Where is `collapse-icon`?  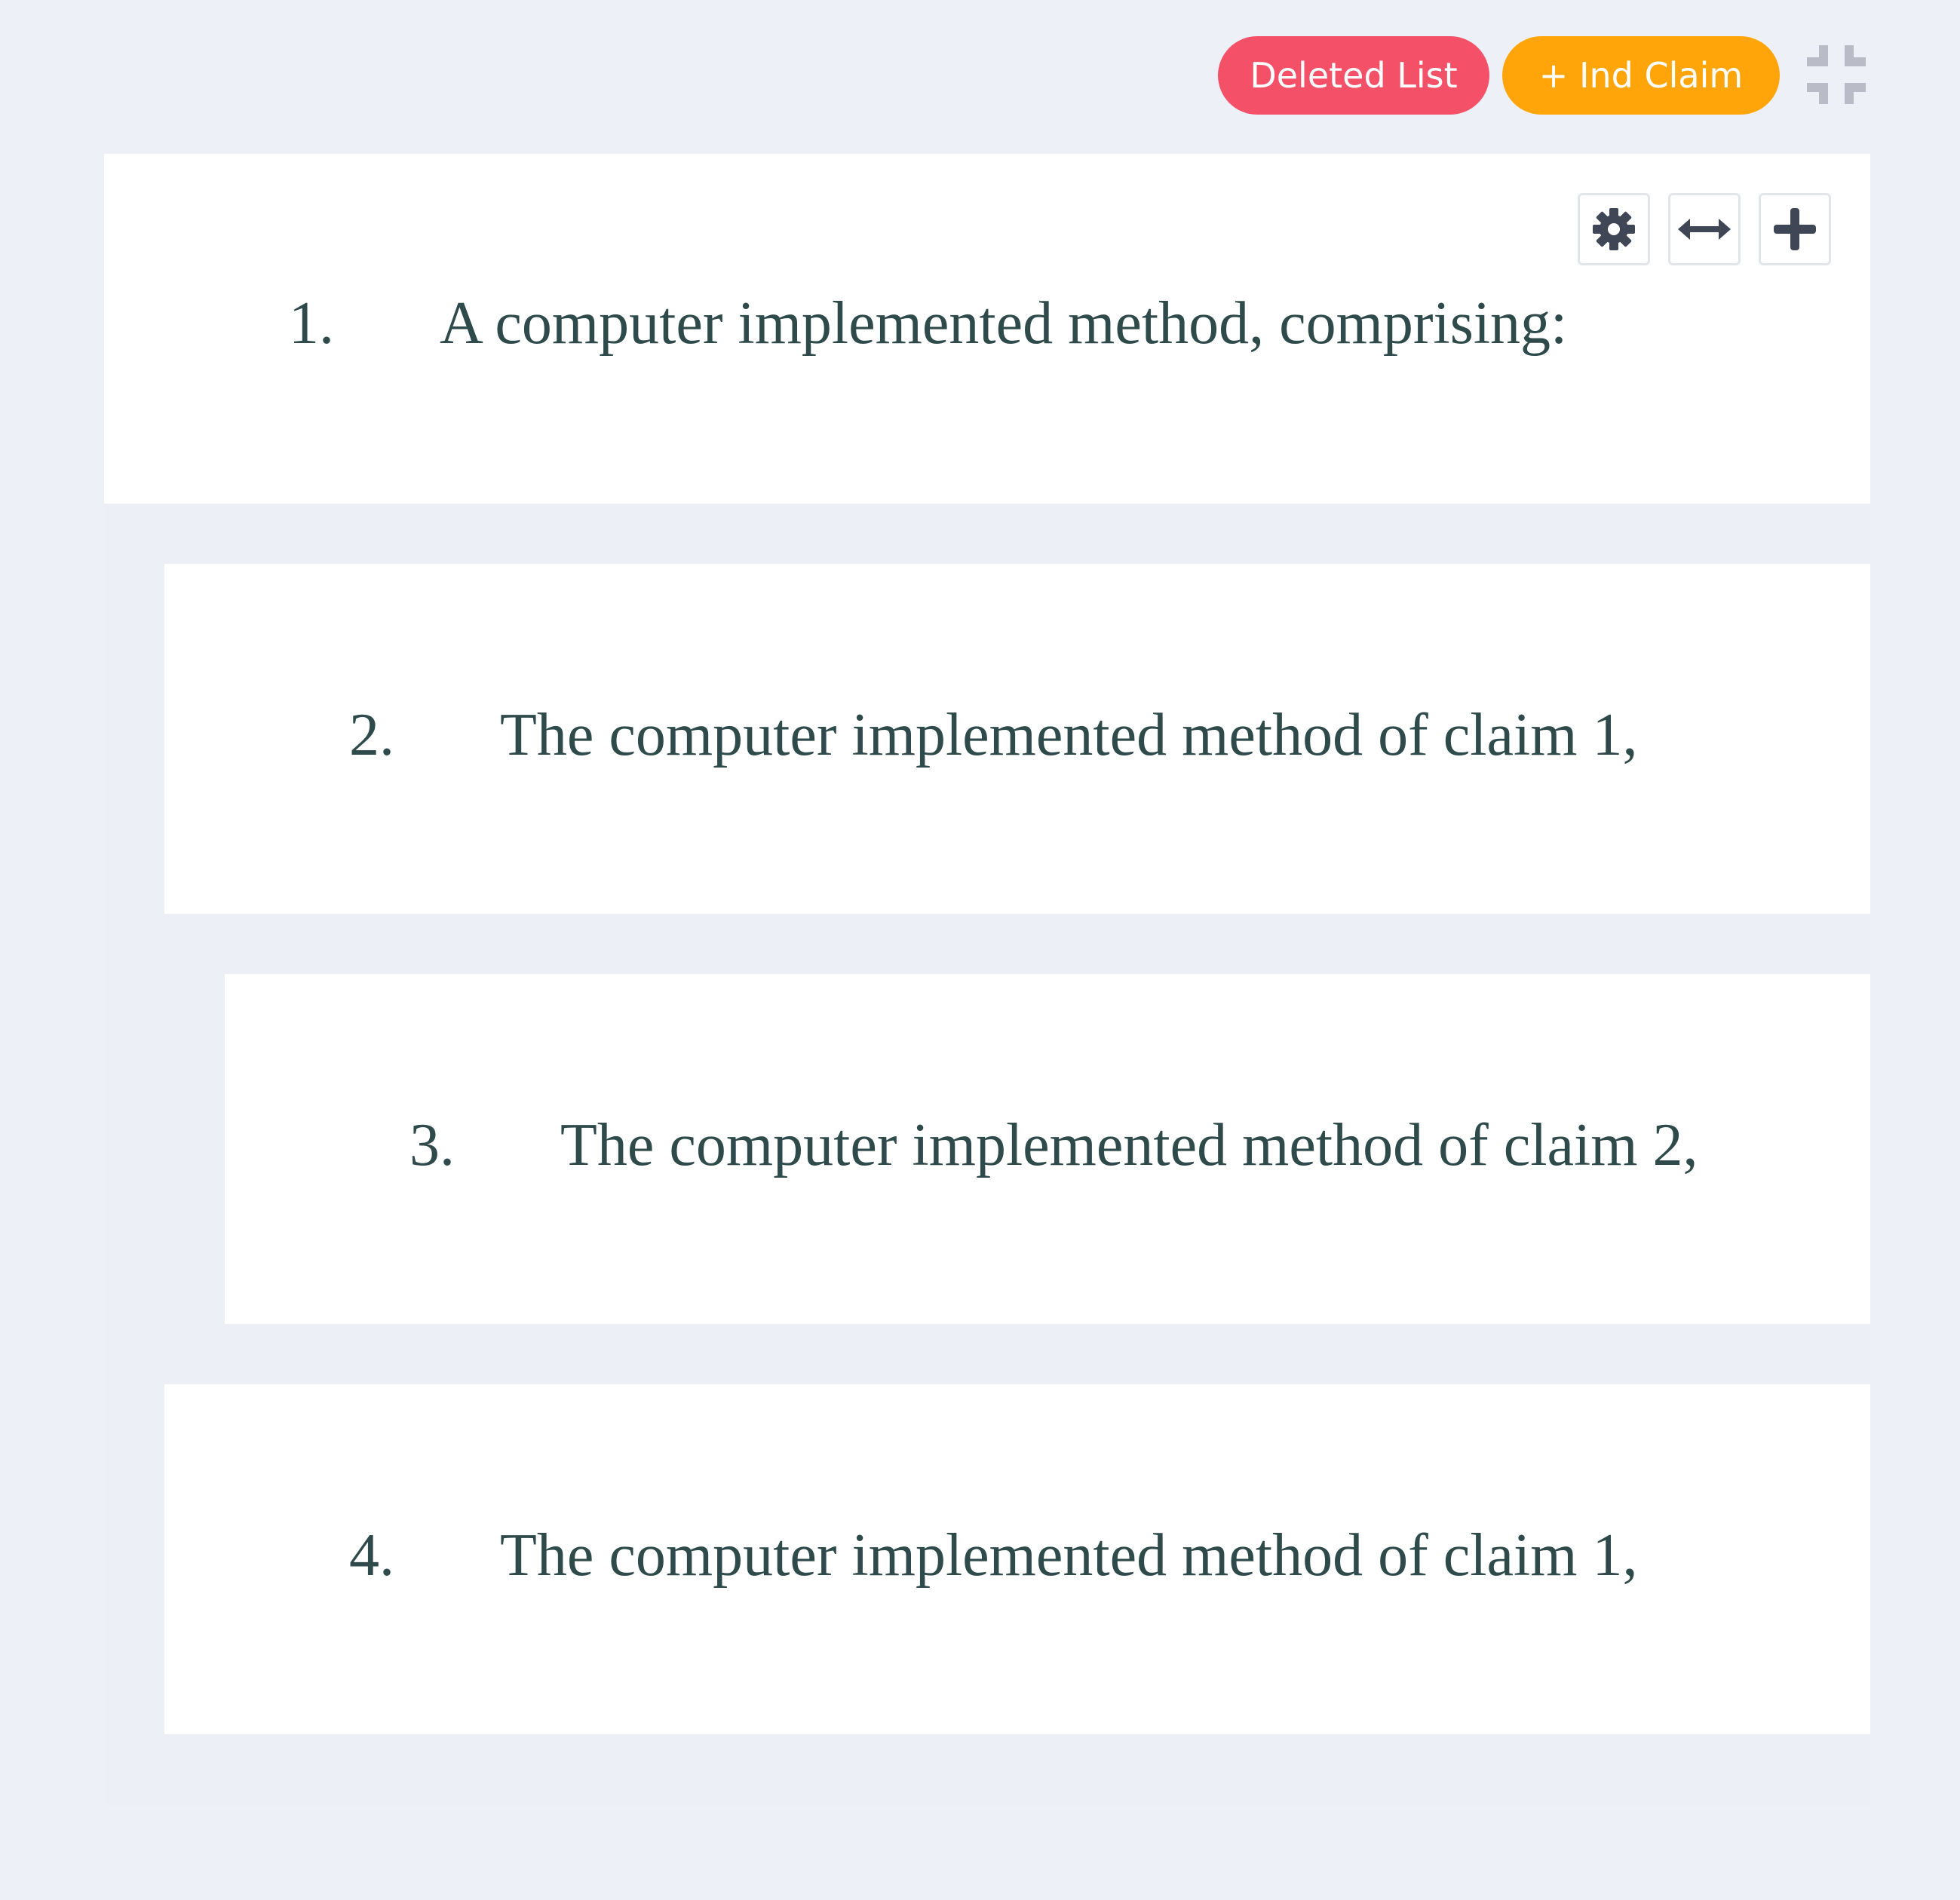 collapse-icon is located at coordinates (1837, 74).